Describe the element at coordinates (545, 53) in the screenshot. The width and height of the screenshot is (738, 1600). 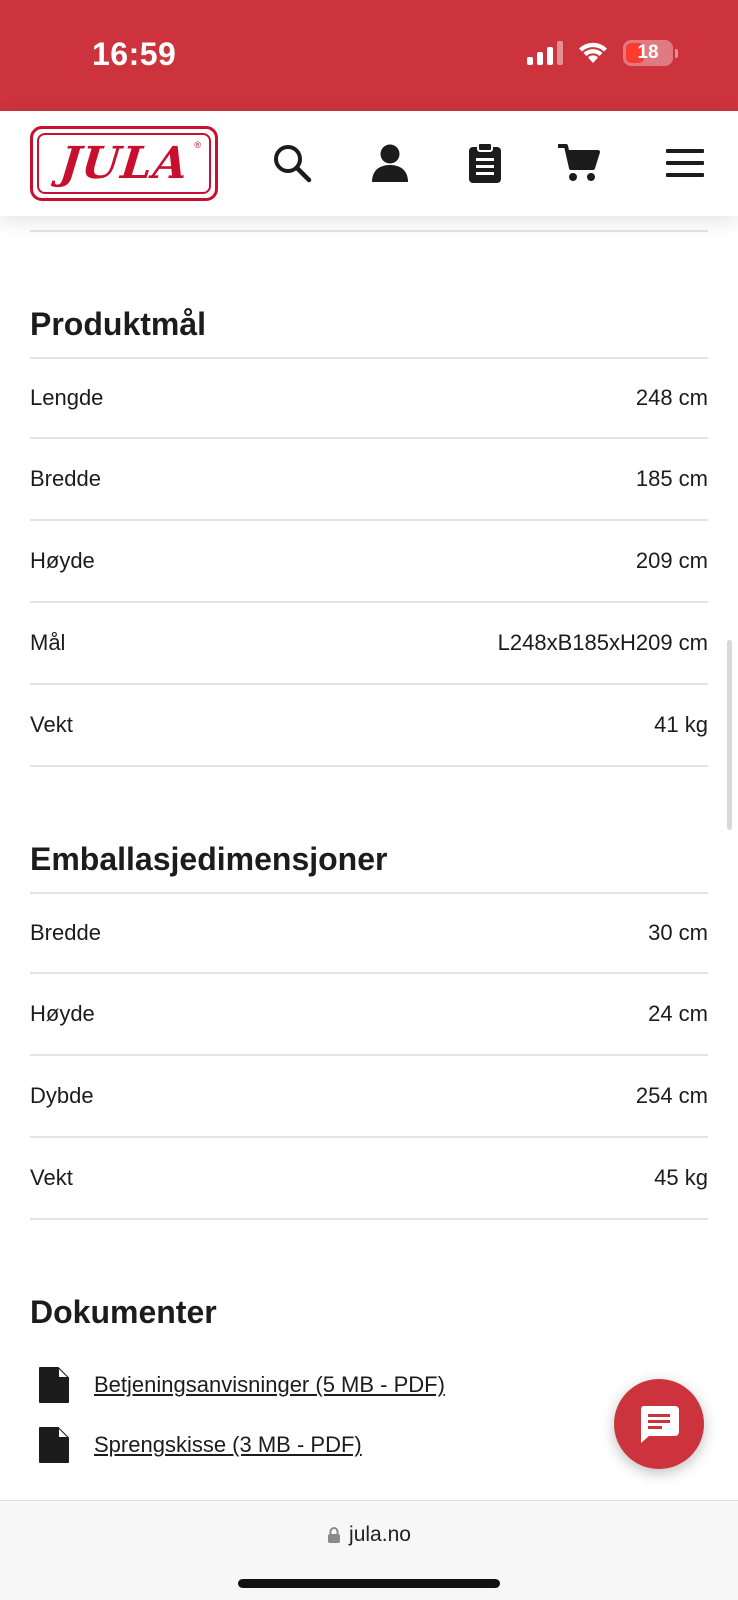
I see `cellular-signal-icon` at that location.